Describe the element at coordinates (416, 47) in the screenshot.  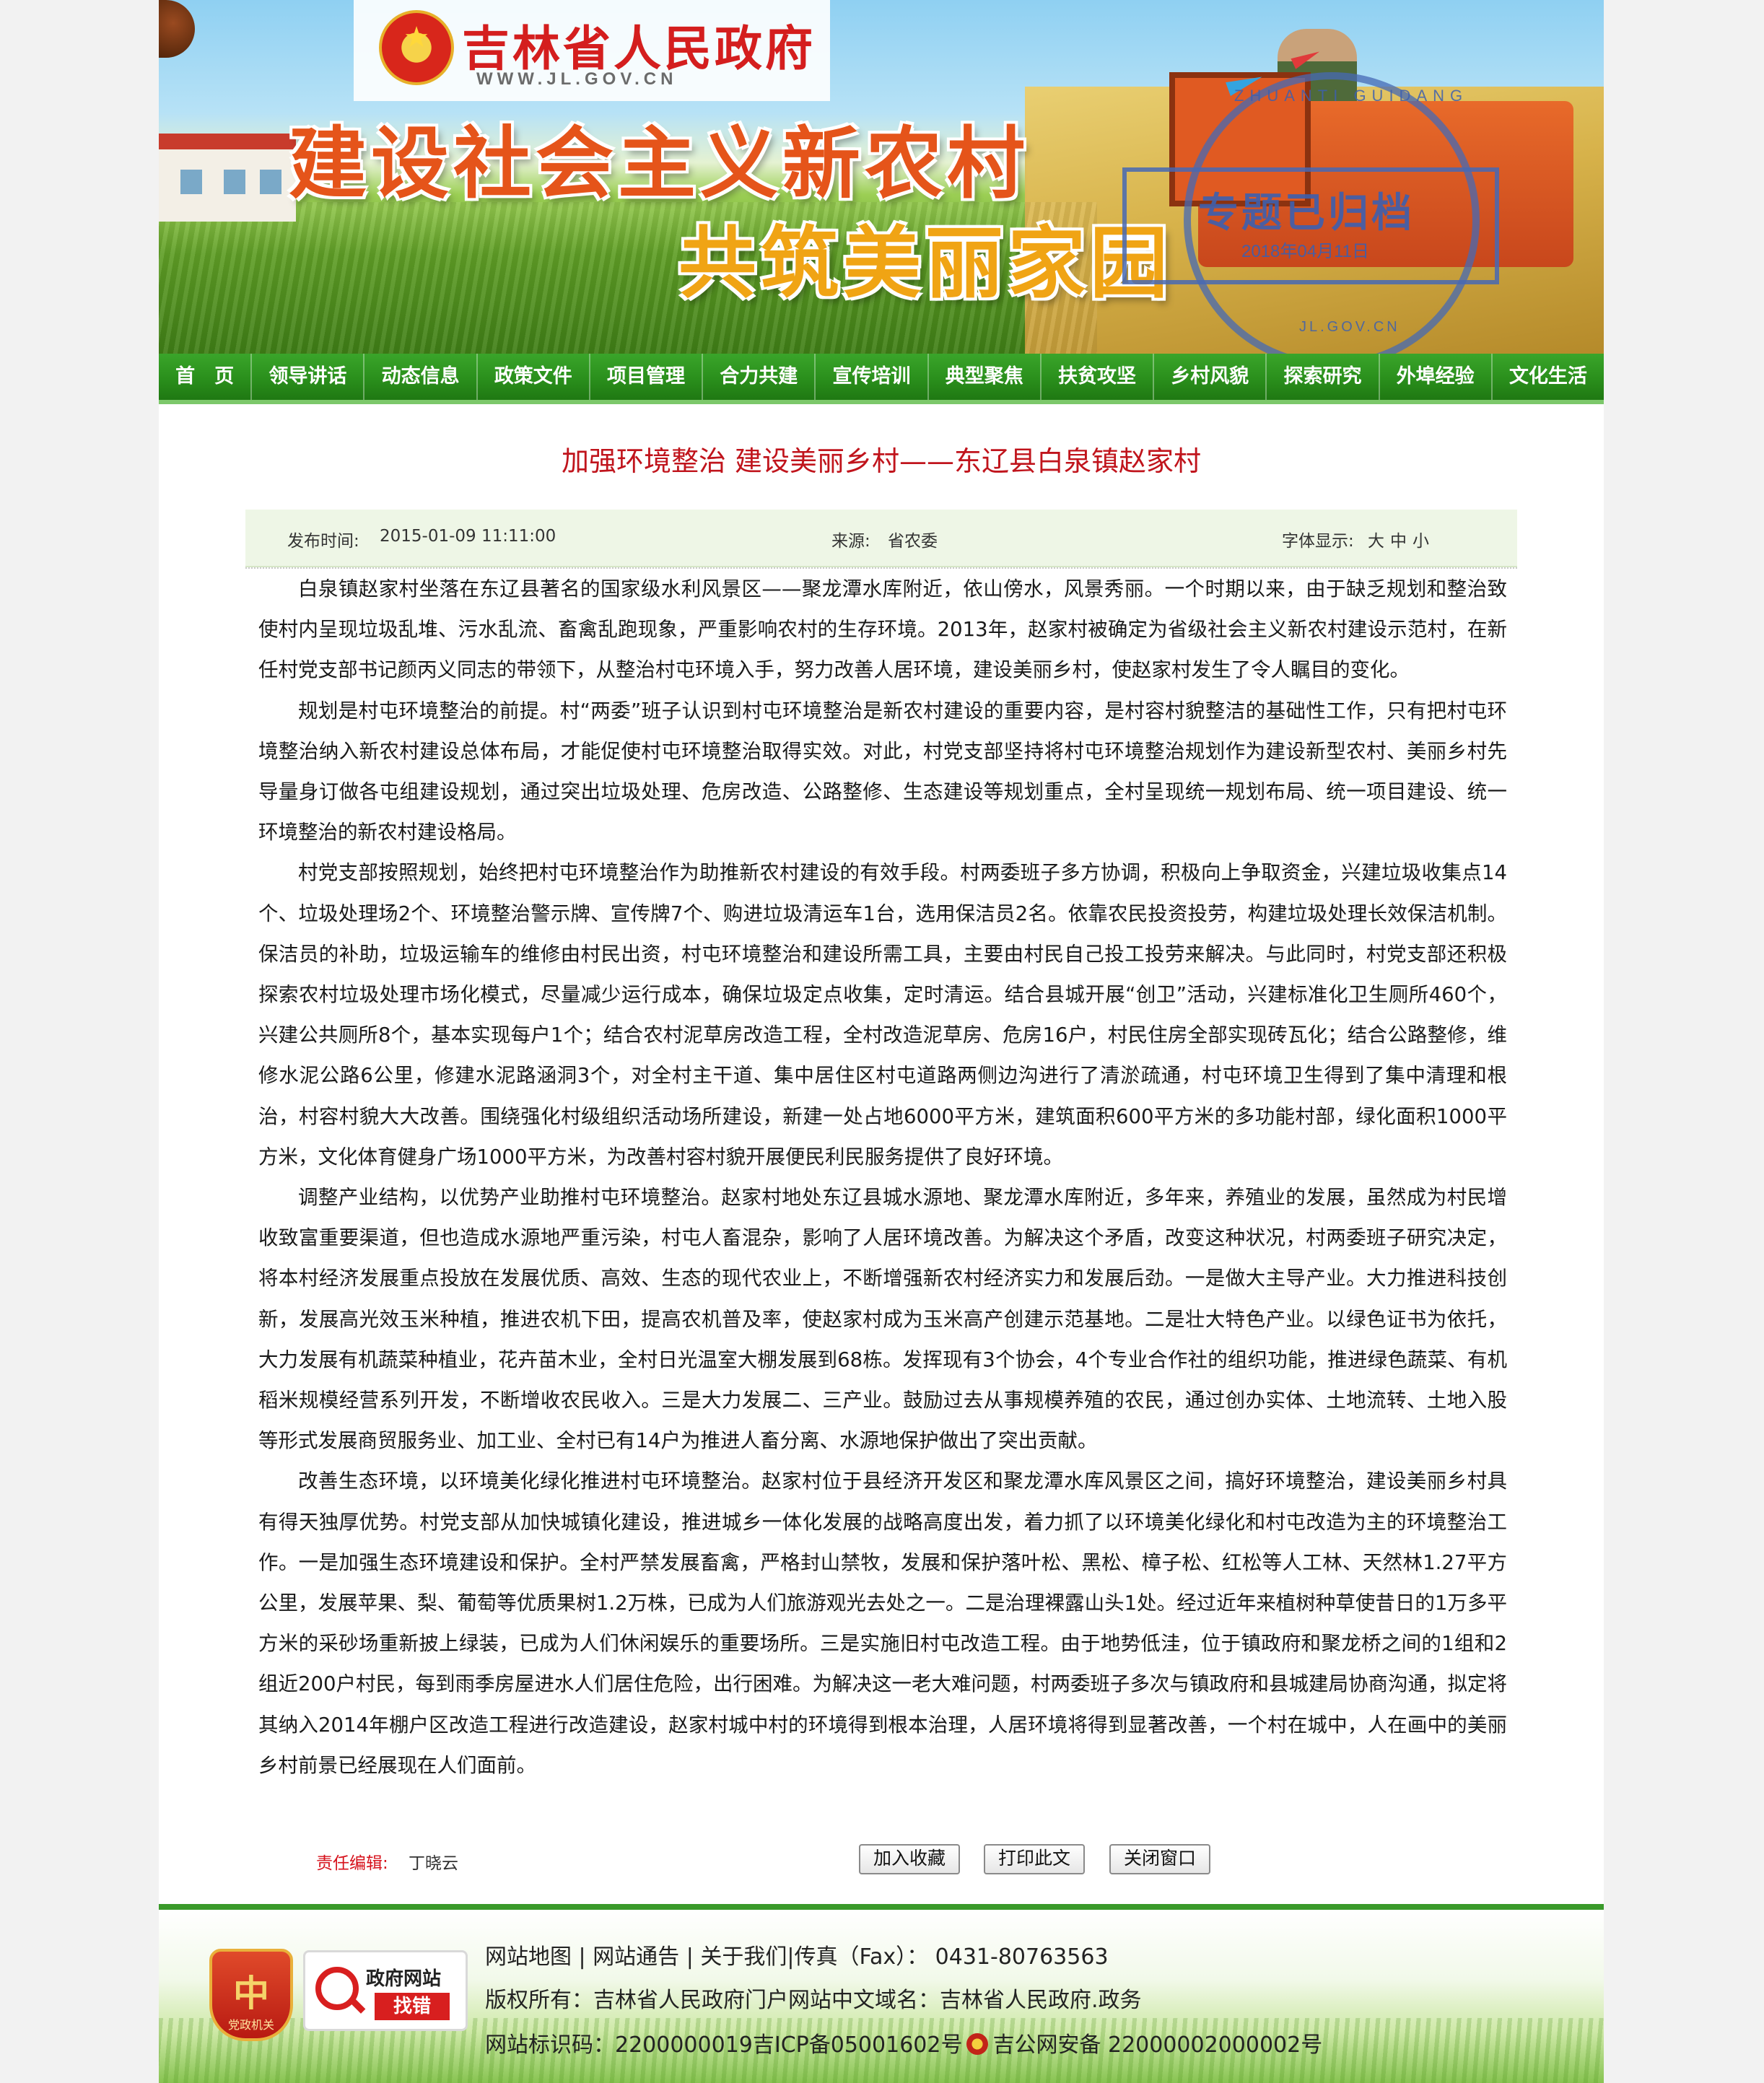
I see `national-emblem-icon: ★` at that location.